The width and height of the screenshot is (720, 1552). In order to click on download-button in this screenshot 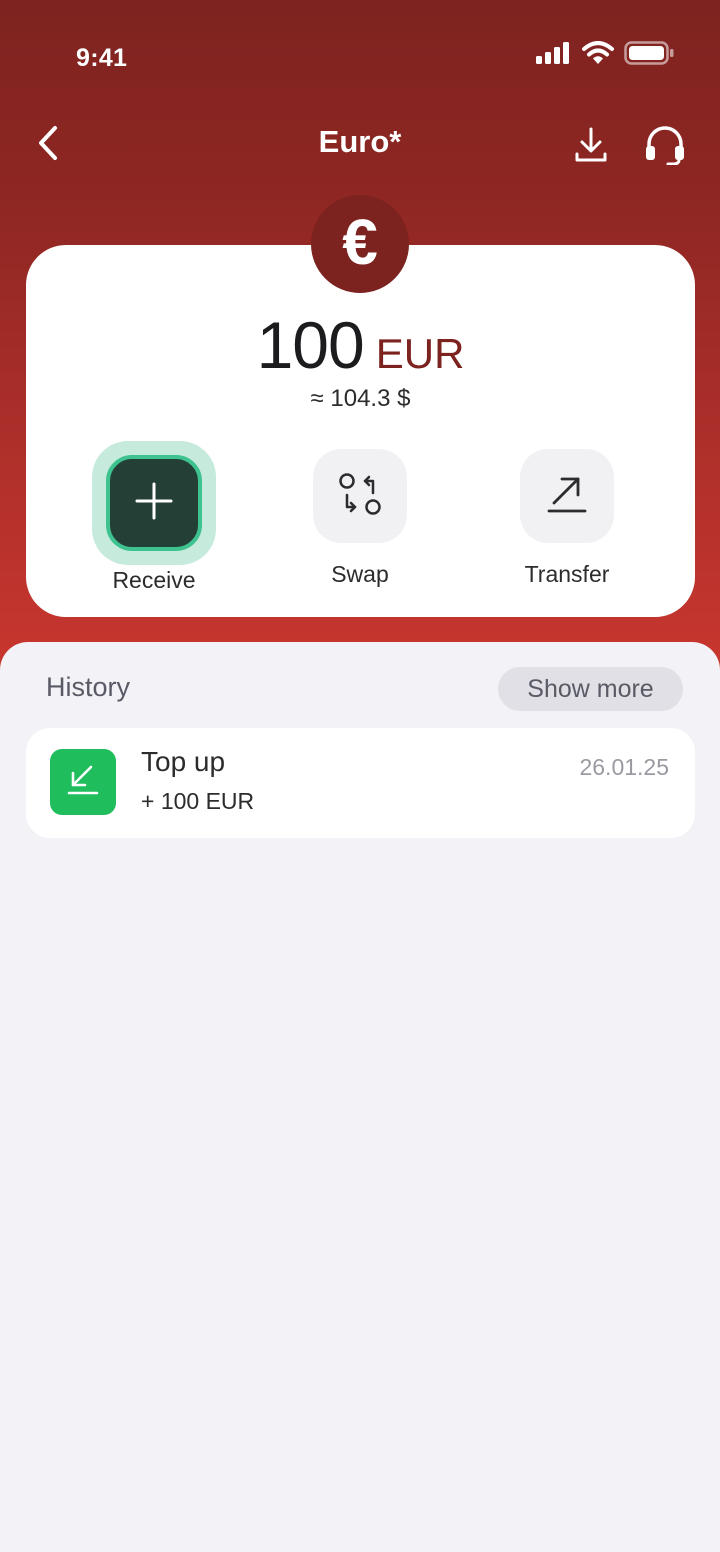, I will do `click(591, 147)`.